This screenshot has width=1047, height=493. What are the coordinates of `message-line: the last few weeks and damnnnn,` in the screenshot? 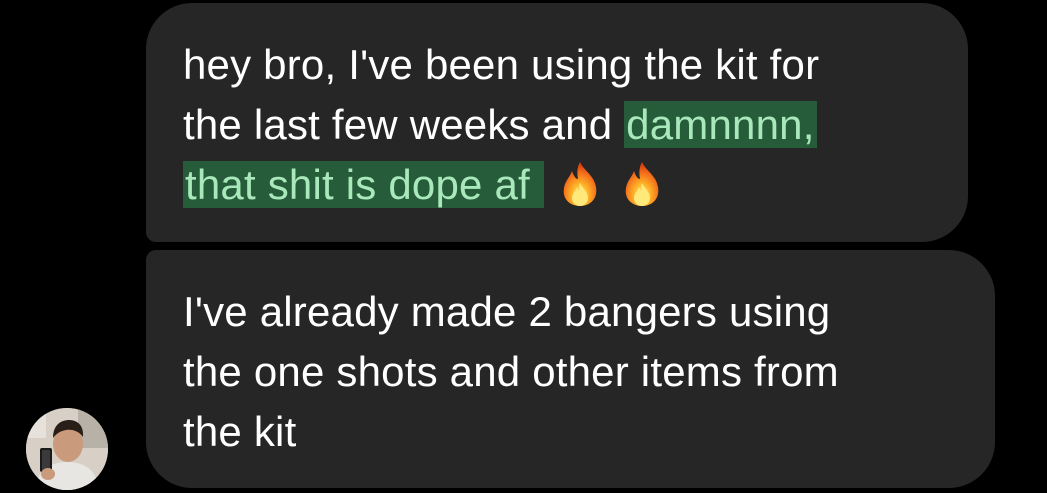 It's located at (500, 124).